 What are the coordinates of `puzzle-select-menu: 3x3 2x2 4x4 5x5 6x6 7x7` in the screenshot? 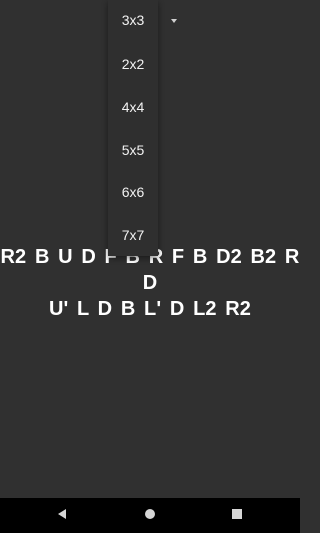 It's located at (133, 128).